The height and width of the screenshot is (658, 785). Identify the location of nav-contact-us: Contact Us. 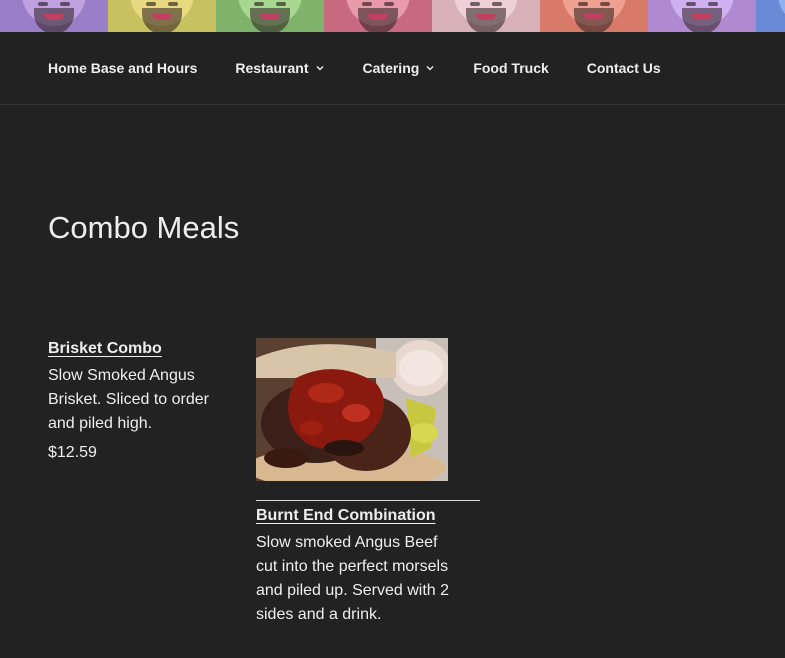
(624, 68).